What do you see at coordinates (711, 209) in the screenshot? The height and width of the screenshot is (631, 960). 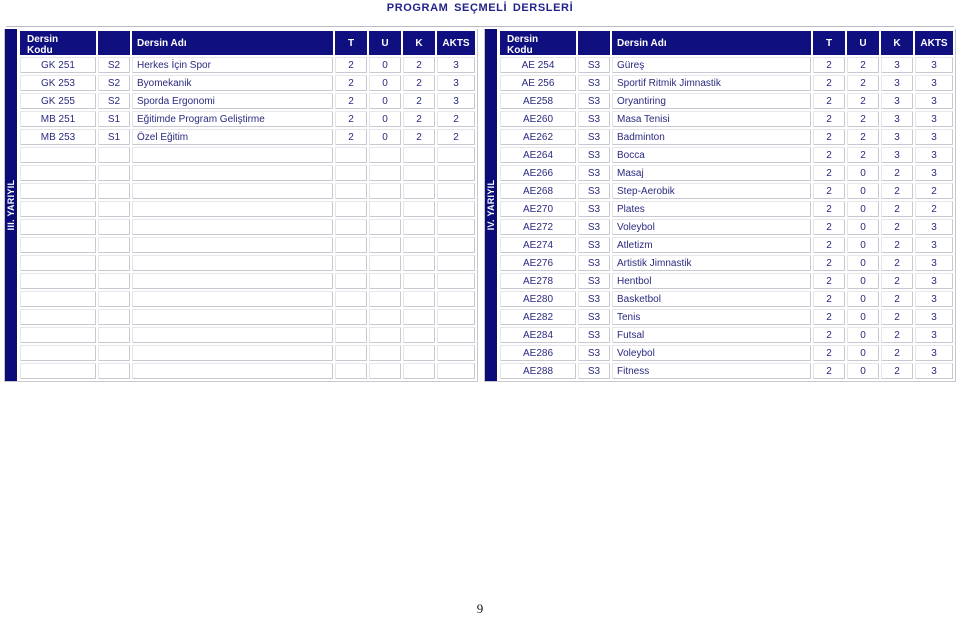 I see `cell-course-name: Plates` at bounding box center [711, 209].